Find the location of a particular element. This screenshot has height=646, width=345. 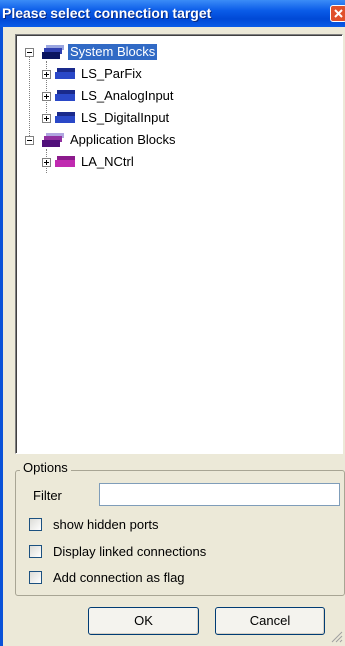

window-frame is located at coordinates (1, 336).